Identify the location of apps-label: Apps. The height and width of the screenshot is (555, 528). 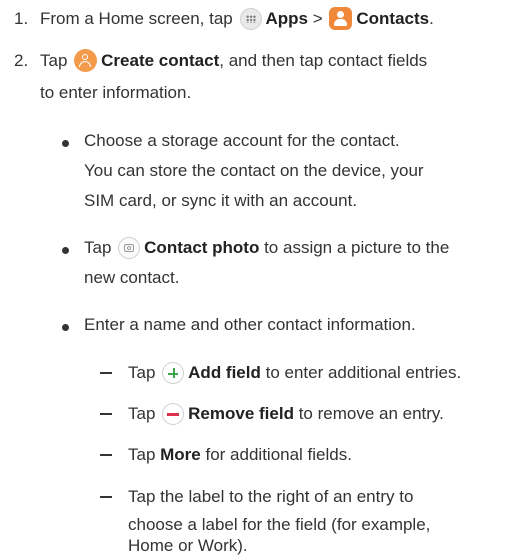
(286, 18).